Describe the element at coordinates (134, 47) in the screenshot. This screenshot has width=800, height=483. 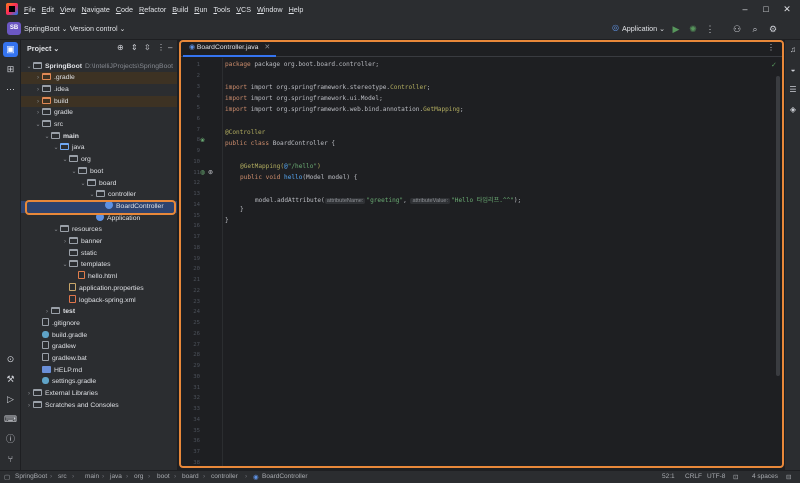
I see `expand-all-icon: ⇕` at that location.